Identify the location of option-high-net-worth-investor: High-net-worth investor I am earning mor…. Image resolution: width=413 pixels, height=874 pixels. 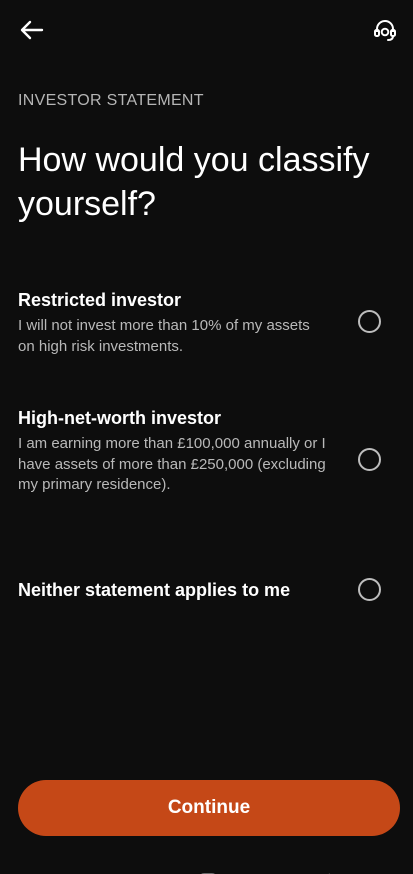
(206, 463).